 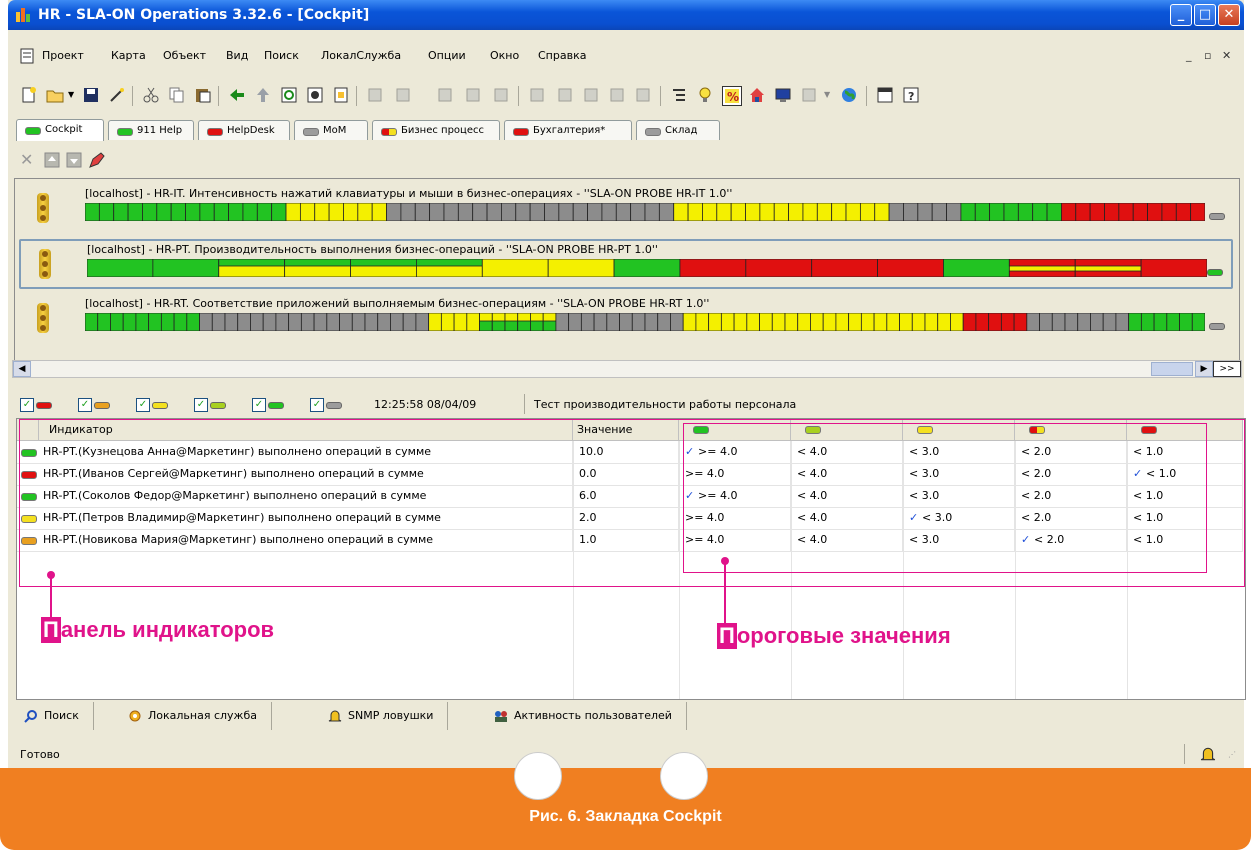 What do you see at coordinates (447, 55) in the screenshot?
I see `menu-options: Опции` at bounding box center [447, 55].